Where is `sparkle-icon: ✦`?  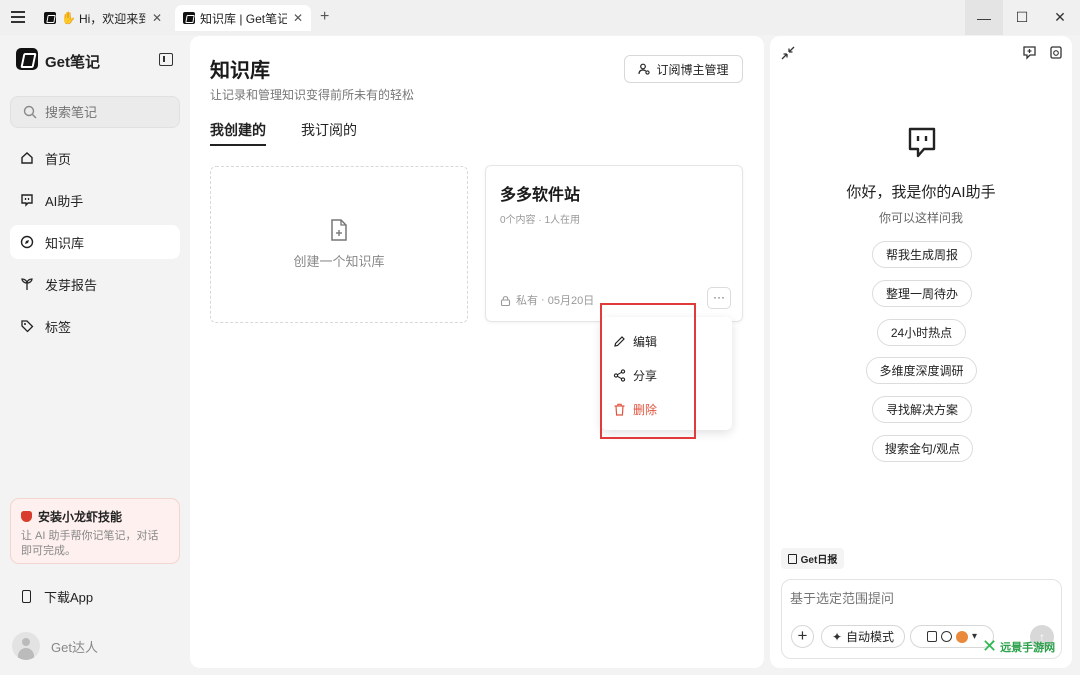
sparkle-icon: ✦ is located at coordinates (837, 636).